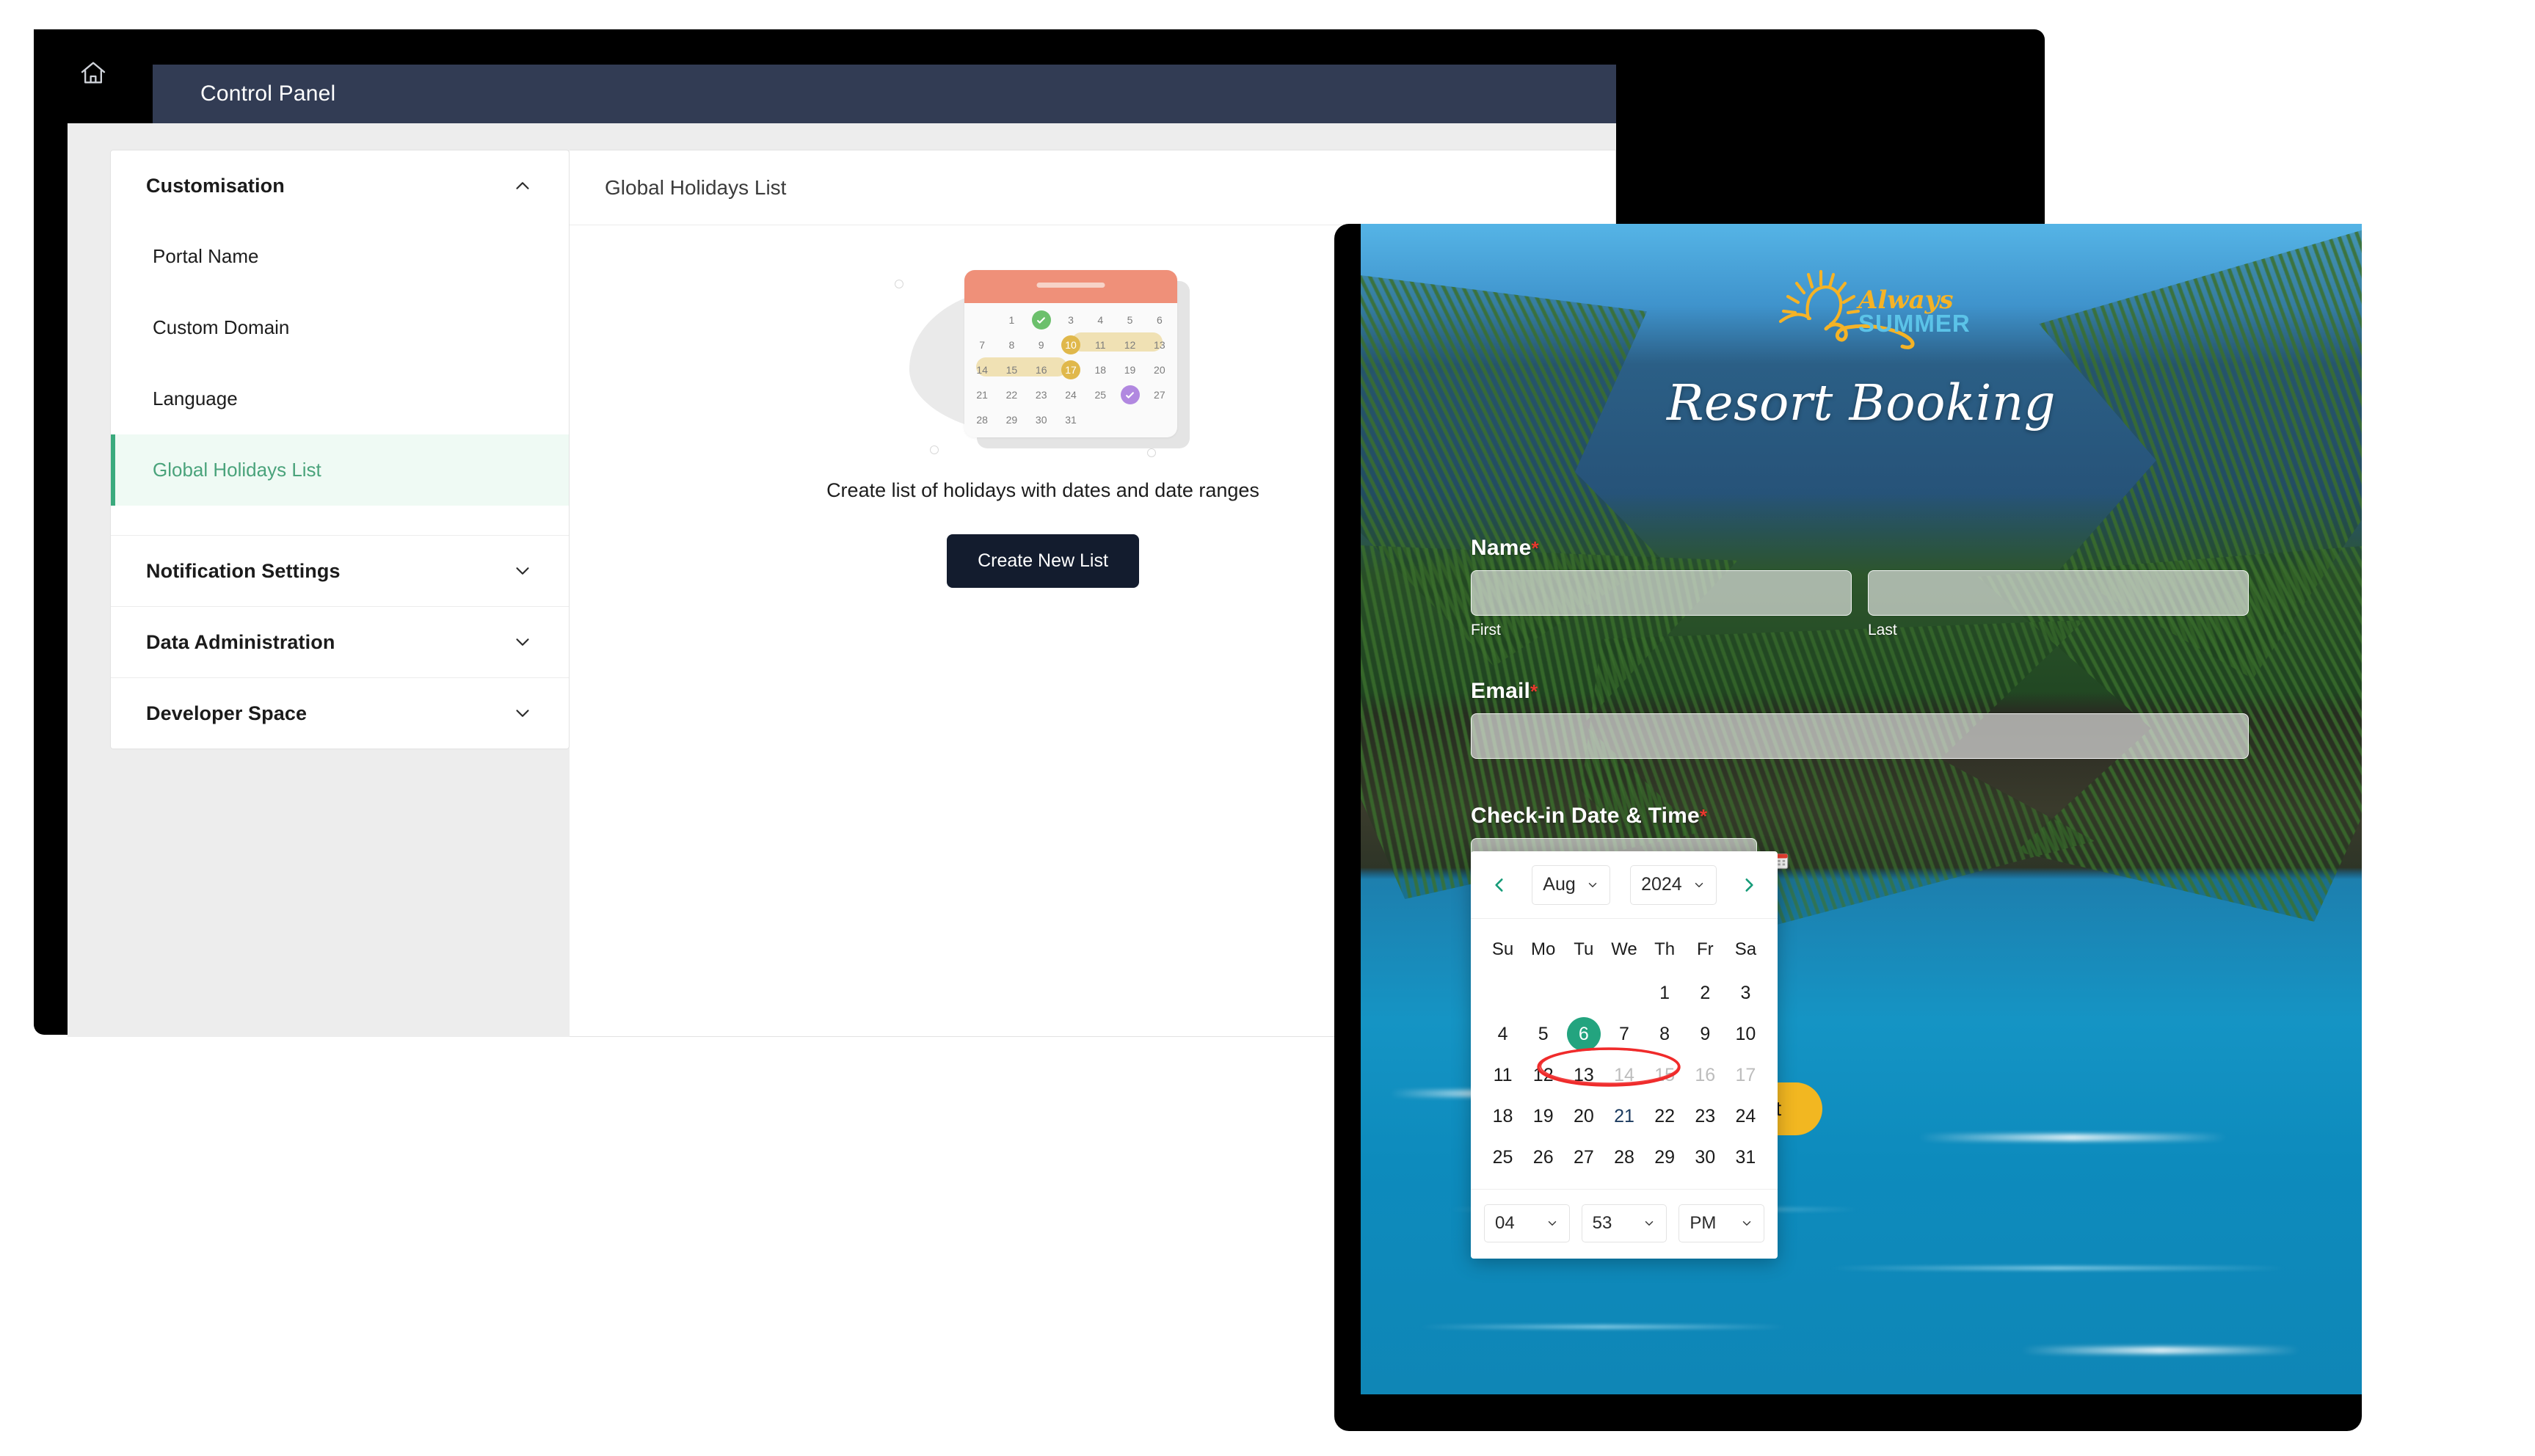  What do you see at coordinates (982, 420) in the screenshot?
I see `illustration-day: 28` at bounding box center [982, 420].